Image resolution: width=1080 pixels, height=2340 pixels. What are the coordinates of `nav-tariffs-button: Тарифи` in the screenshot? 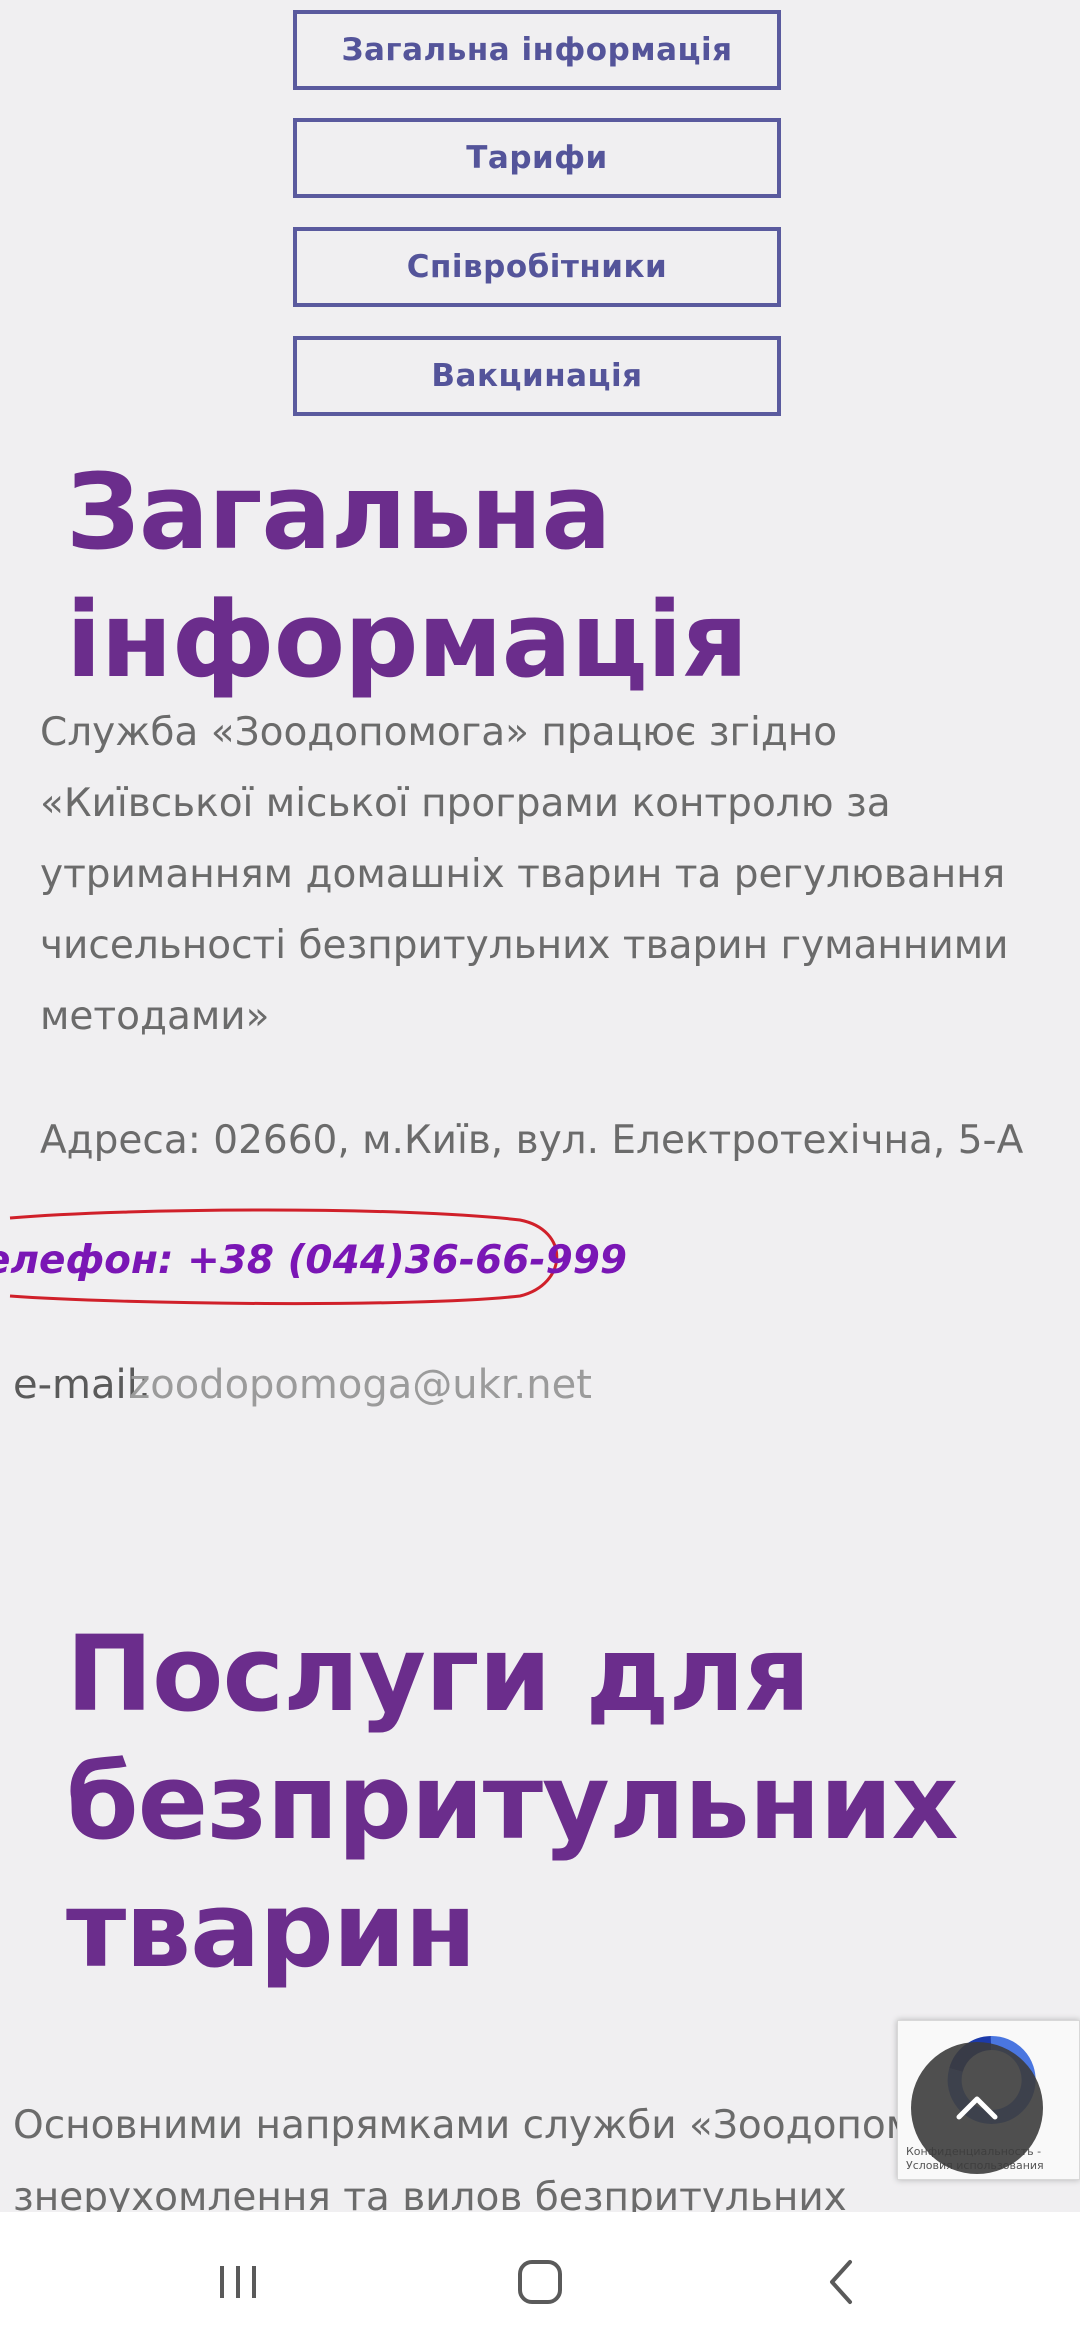 It's located at (537, 158).